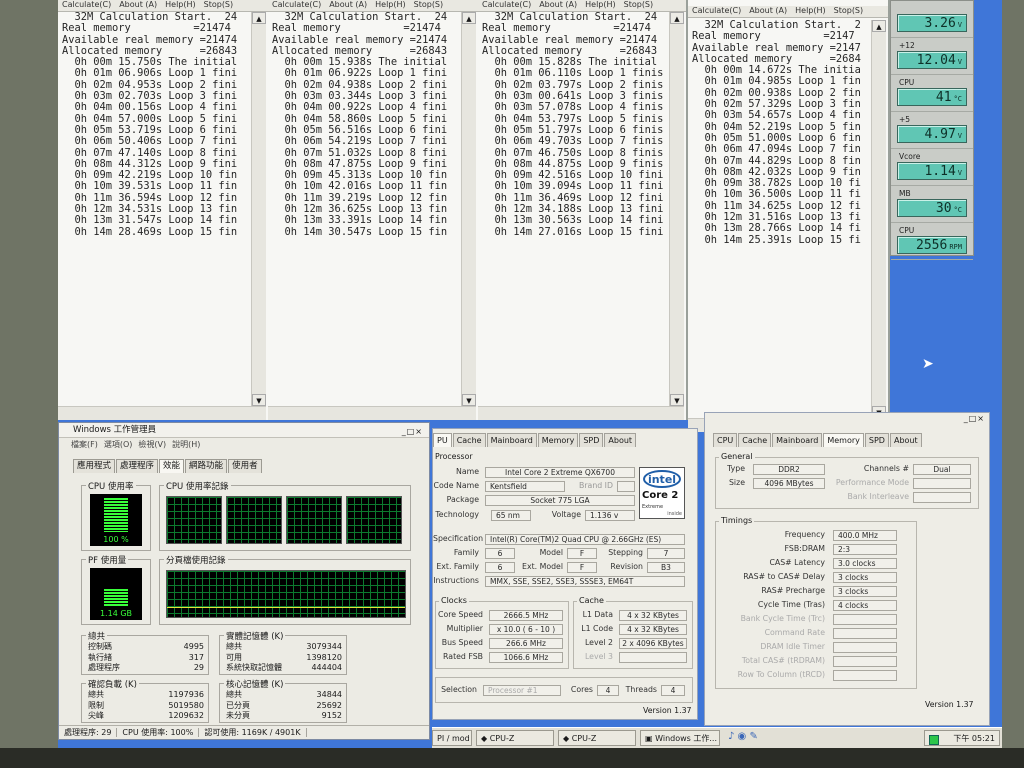 The image size is (1024, 768). I want to click on level3-value, so click(653, 657).